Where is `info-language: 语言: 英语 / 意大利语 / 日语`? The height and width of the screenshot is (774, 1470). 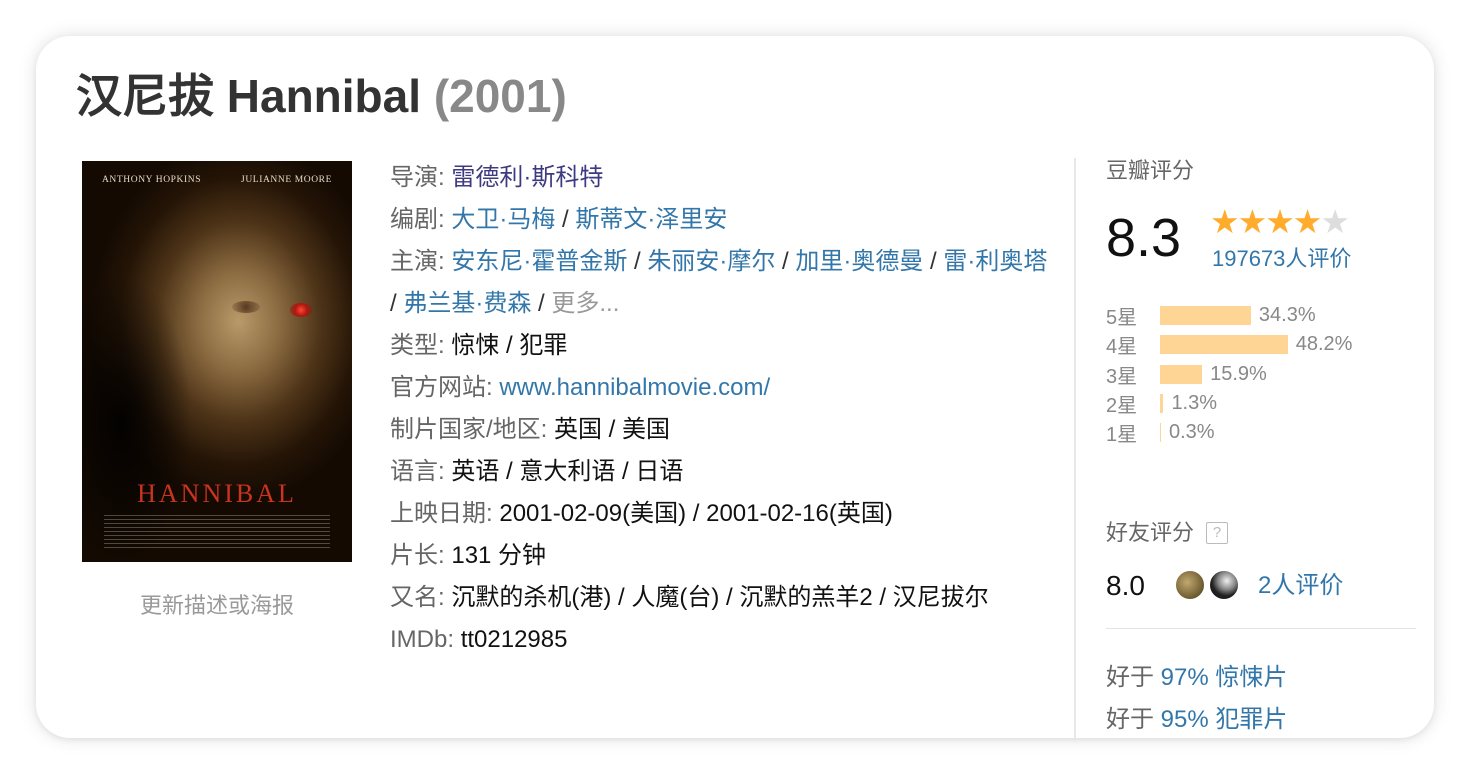 info-language: 语言: 英语 / 意大利语 / 日语 is located at coordinates (537, 471).